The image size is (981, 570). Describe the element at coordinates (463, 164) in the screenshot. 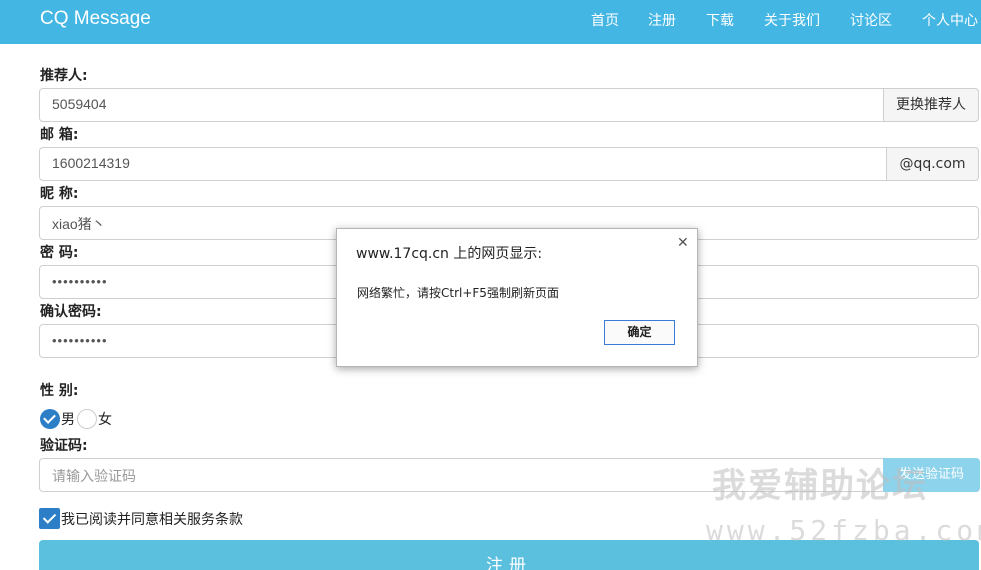

I see `email-input: 1600214319` at that location.